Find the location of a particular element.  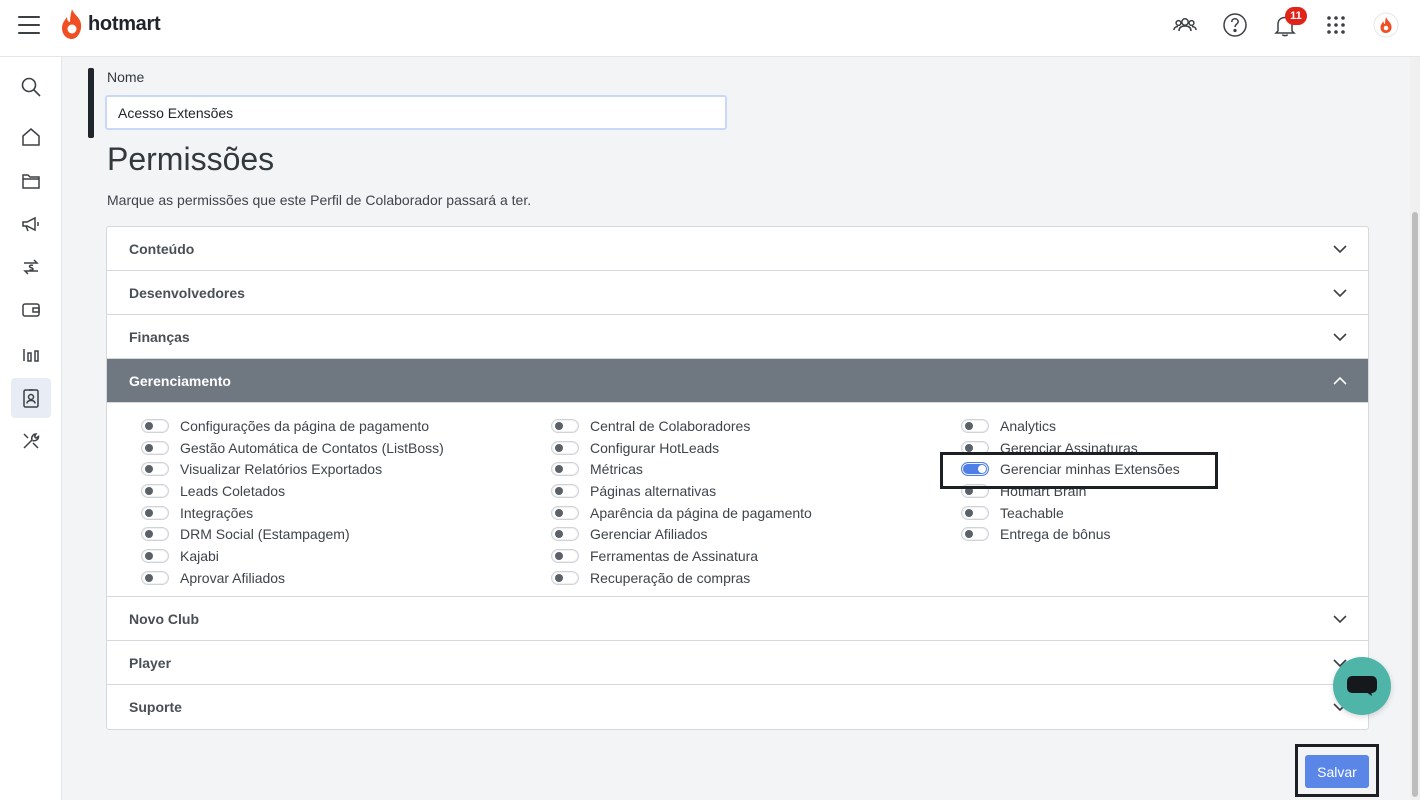

search-icon is located at coordinates (31, 87).